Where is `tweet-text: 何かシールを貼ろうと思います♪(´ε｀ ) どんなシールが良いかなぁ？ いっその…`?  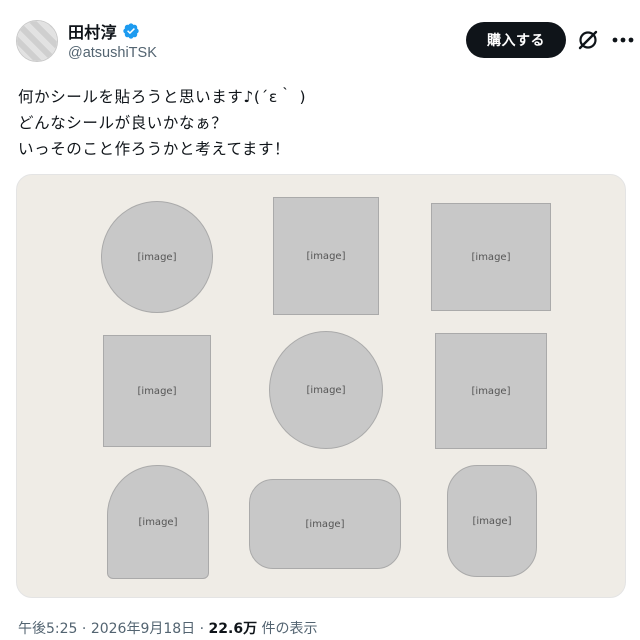 tweet-text: 何かシールを貼ろうと思います♪(´ε｀ ) どんなシールが良いかなぁ？ いっその… is located at coordinates (318, 123).